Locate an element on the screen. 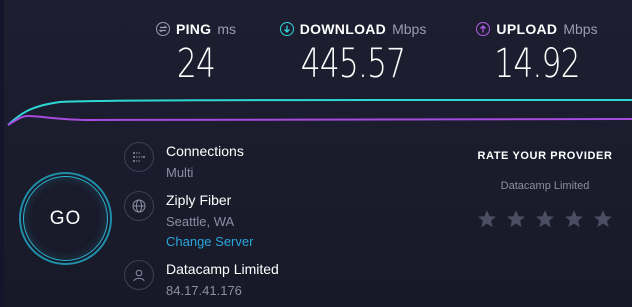  ping-label: PING is located at coordinates (193, 29).